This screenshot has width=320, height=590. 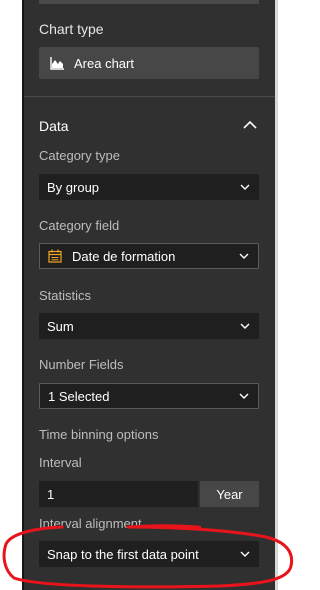 What do you see at coordinates (149, 396) in the screenshot?
I see `number-fields-select: 1 Selected` at bounding box center [149, 396].